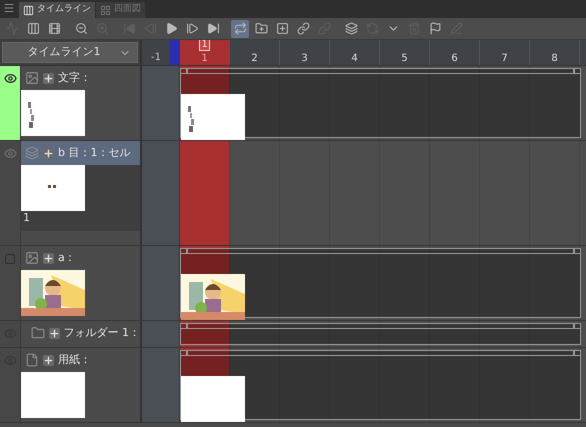 The image size is (586, 427). Describe the element at coordinates (32, 360) in the screenshot. I see `page-icon` at that location.